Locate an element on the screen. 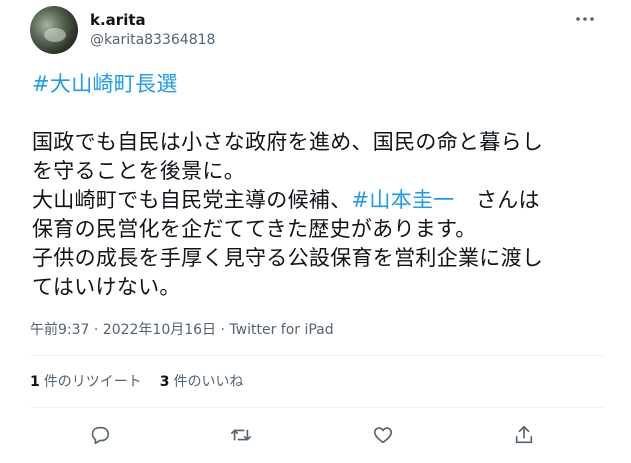 The height and width of the screenshot is (463, 631). like-icon is located at coordinates (383, 435).